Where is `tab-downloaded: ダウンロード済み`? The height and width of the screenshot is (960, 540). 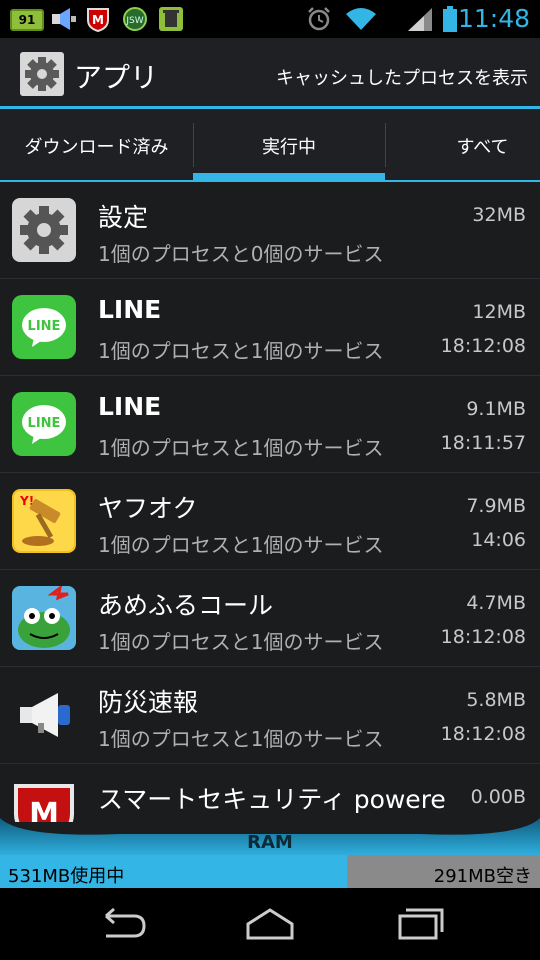
tab-downloaded: ダウンロード済み is located at coordinates (96, 145).